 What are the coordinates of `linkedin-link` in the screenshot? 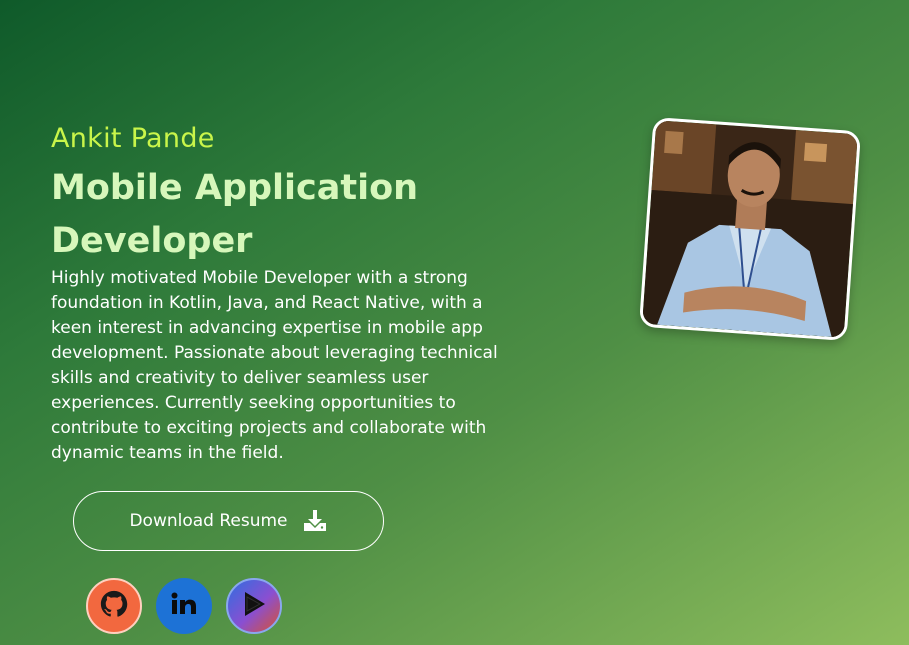 It's located at (184, 606).